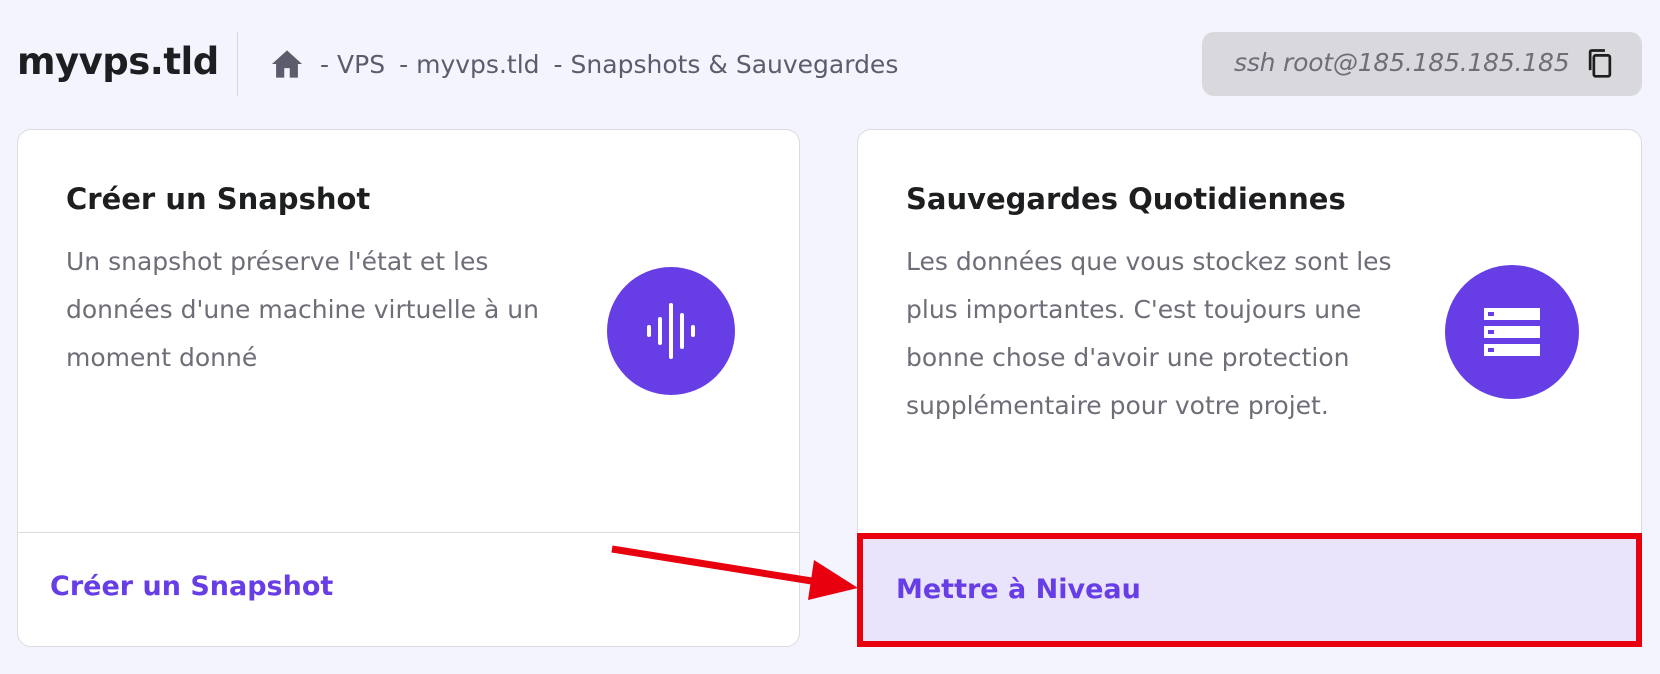 This screenshot has height=674, width=1660. I want to click on snapshot-card-footer: Créer un Snapshot, so click(408, 589).